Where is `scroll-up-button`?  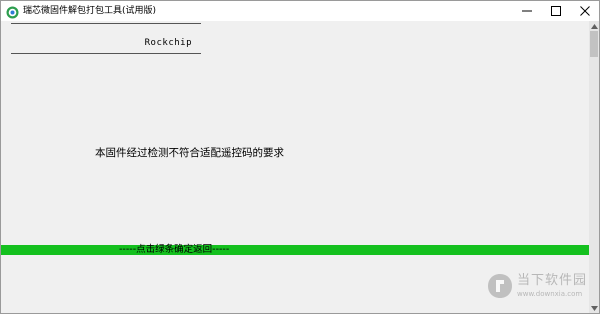 scroll-up-button is located at coordinates (594, 26).